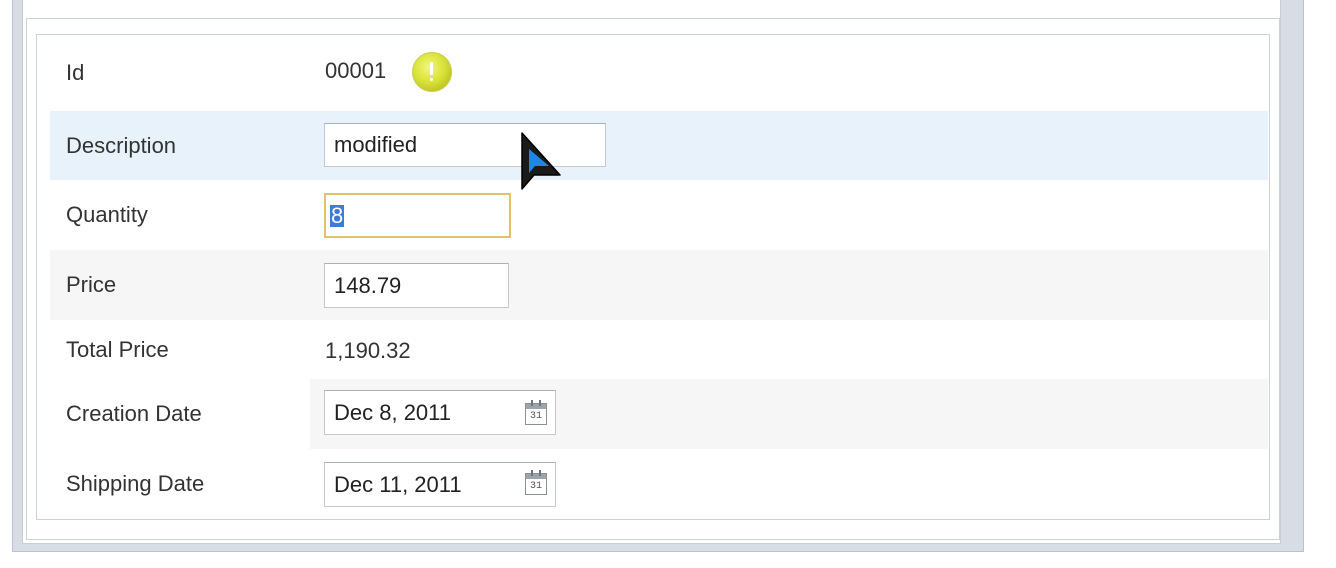 The width and height of the screenshot is (1336, 568). I want to click on row-description: Description, so click(659, 145).